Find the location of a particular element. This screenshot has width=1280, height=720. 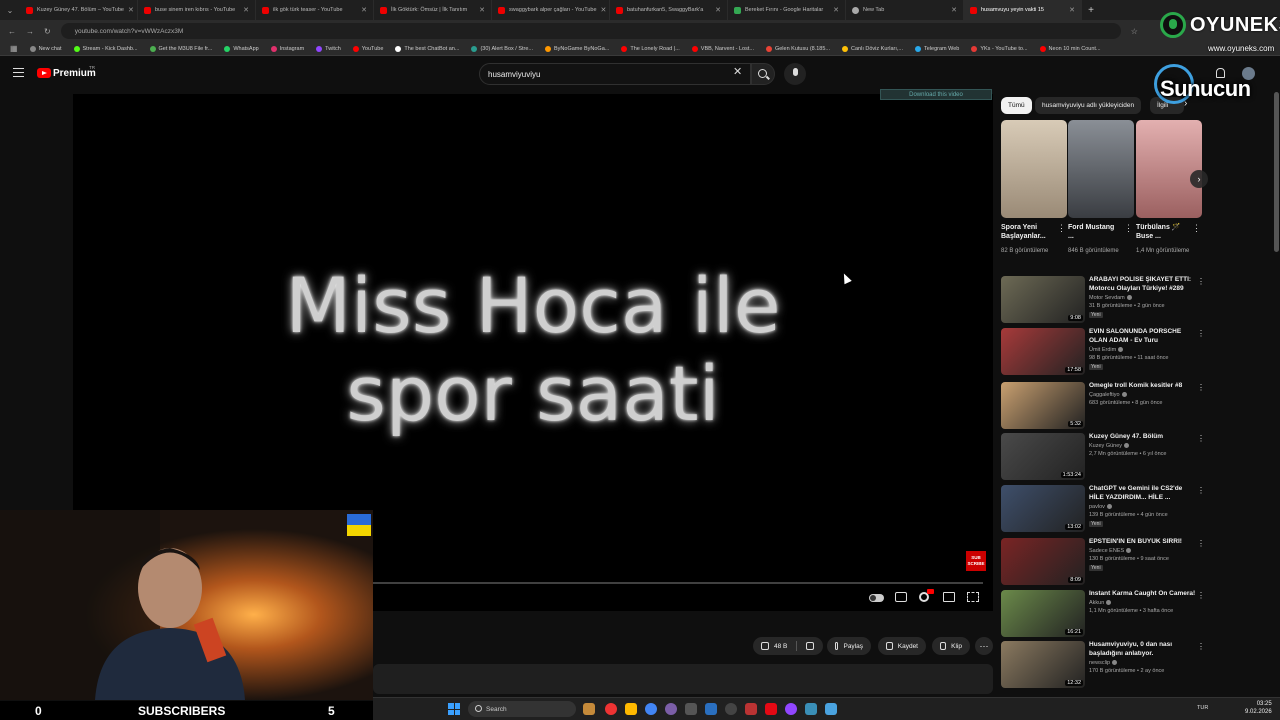

video-thumbnail: 9:08 is located at coordinates (1043, 299).